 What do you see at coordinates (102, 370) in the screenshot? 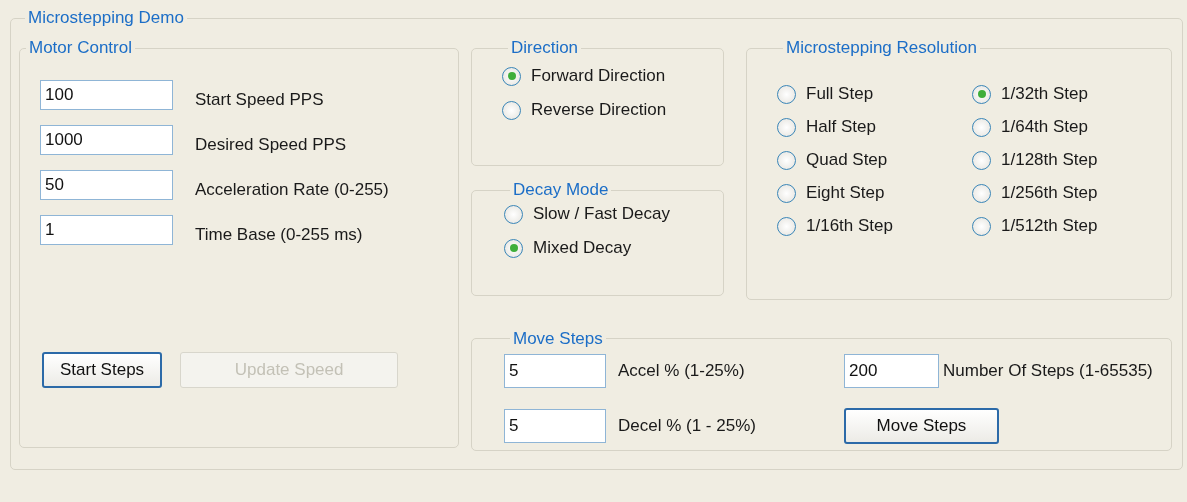
I see `button: Start Steps` at bounding box center [102, 370].